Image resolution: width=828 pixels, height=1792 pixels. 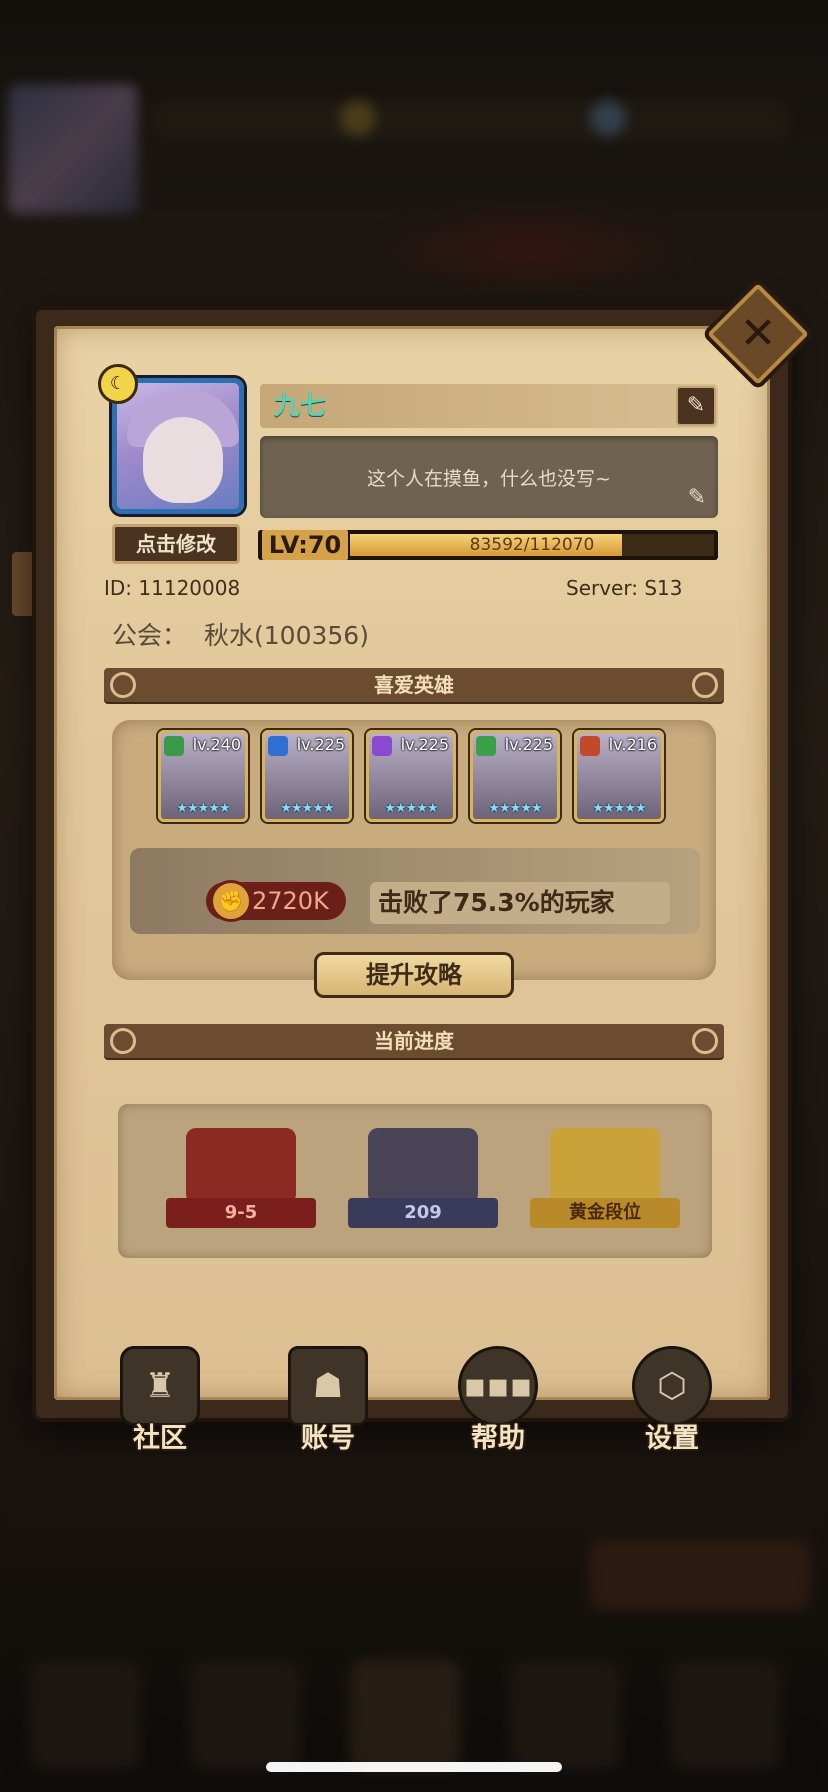 I want to click on signature-text: 这个人在摸鱼，什么也没写~, so click(x=489, y=479).